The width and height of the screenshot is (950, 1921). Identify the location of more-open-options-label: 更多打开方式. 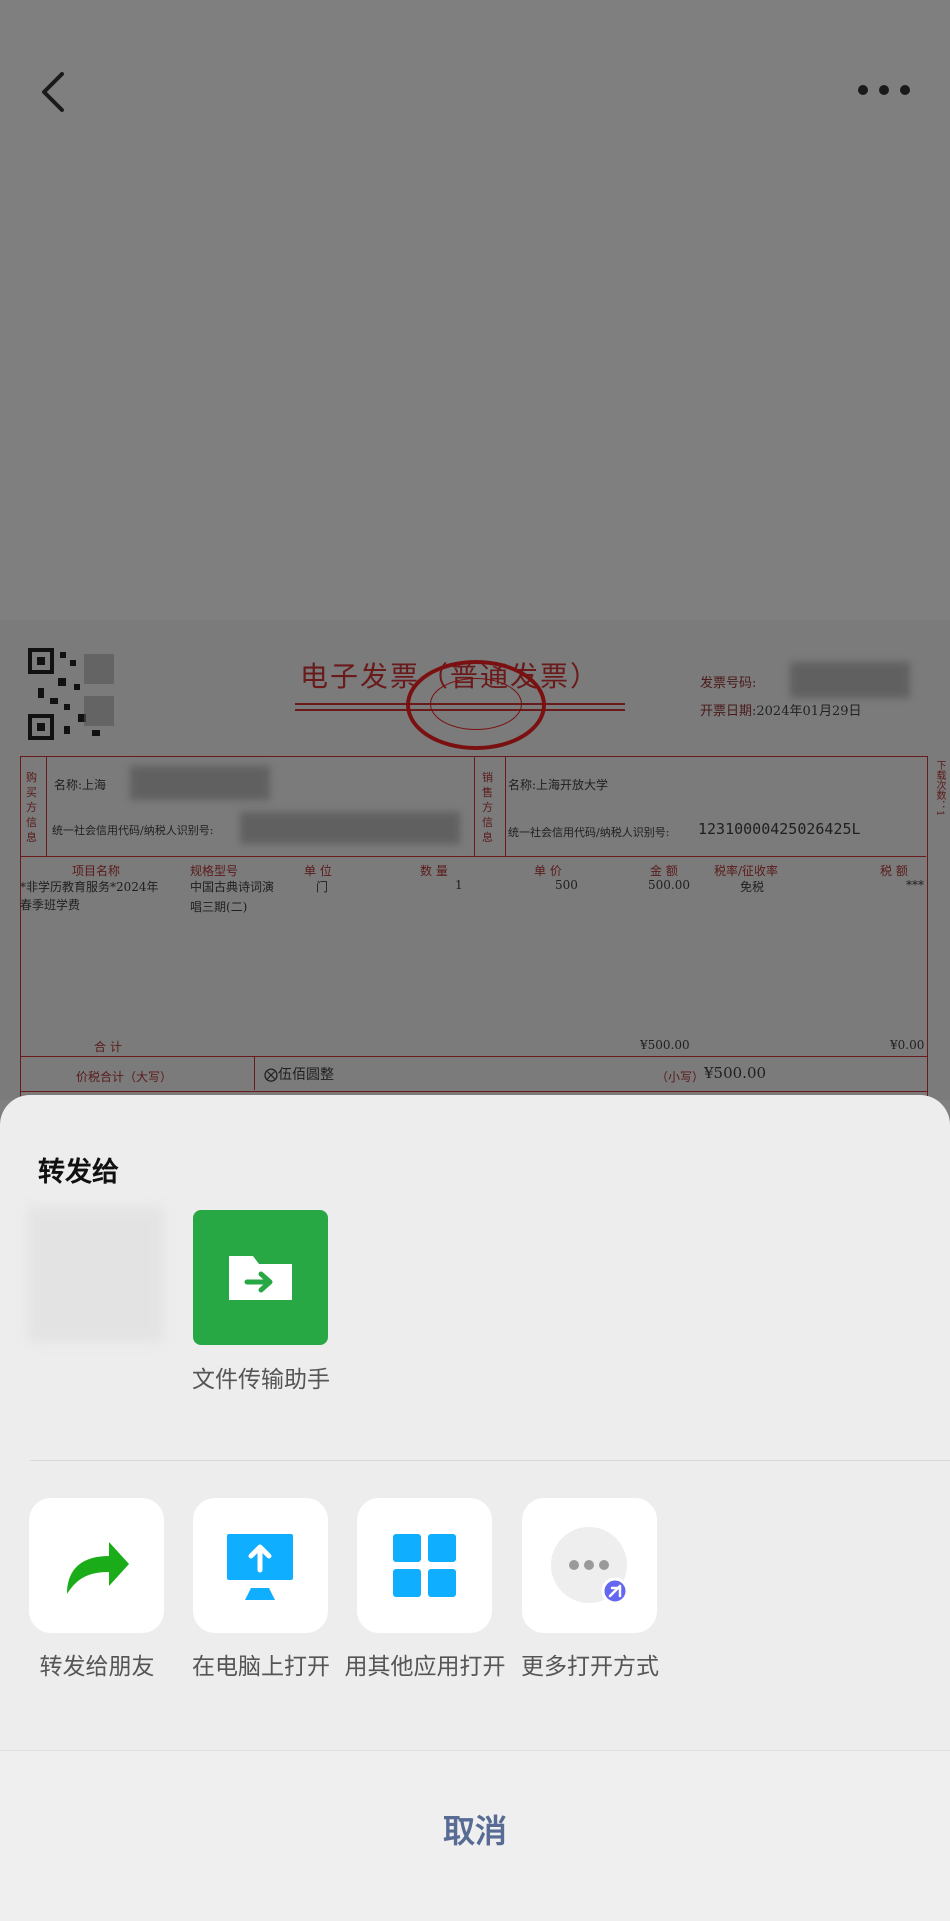
(590, 1666).